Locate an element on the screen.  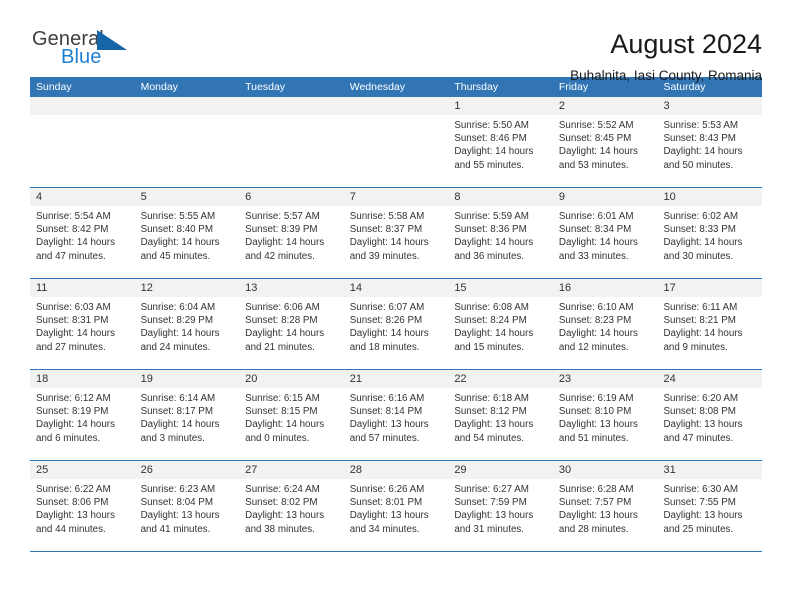
day-number: 6 is located at coordinates (291, 197).